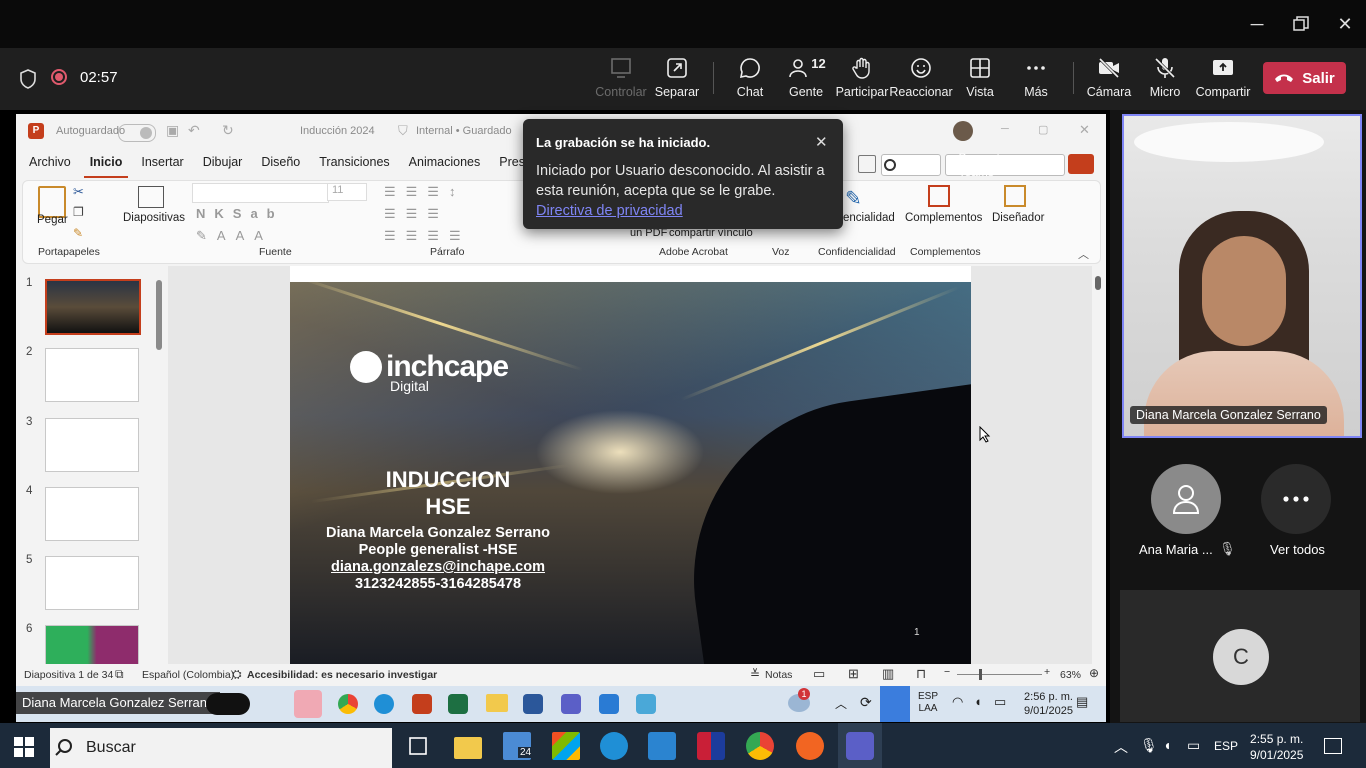 Image resolution: width=1366 pixels, height=768 pixels. Describe the element at coordinates (760, 746) in the screenshot. I see `chrome-taskbar-icon` at that location.